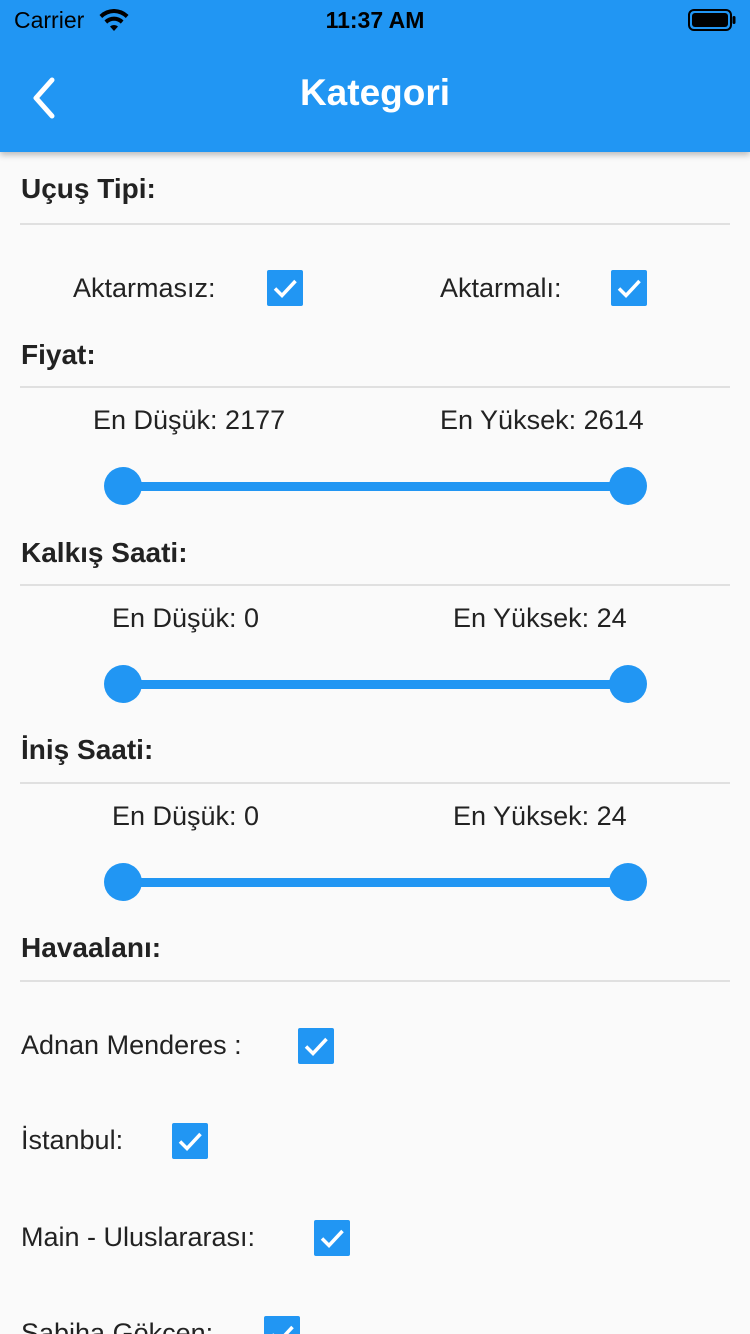  Describe the element at coordinates (189, 420) in the screenshot. I see `price-min-label: En Düşük: 2177` at that location.